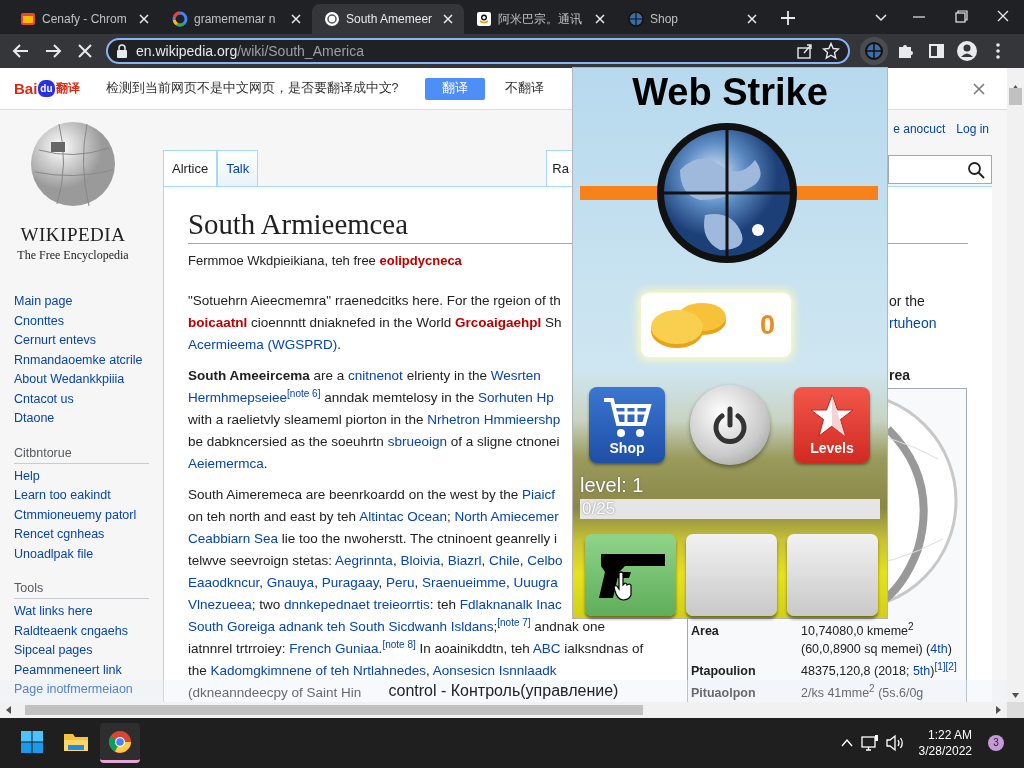 This screenshot has height=768, width=1024. What do you see at coordinates (88, 496) in the screenshot?
I see `nav-link: Learn too eakindt` at bounding box center [88, 496].